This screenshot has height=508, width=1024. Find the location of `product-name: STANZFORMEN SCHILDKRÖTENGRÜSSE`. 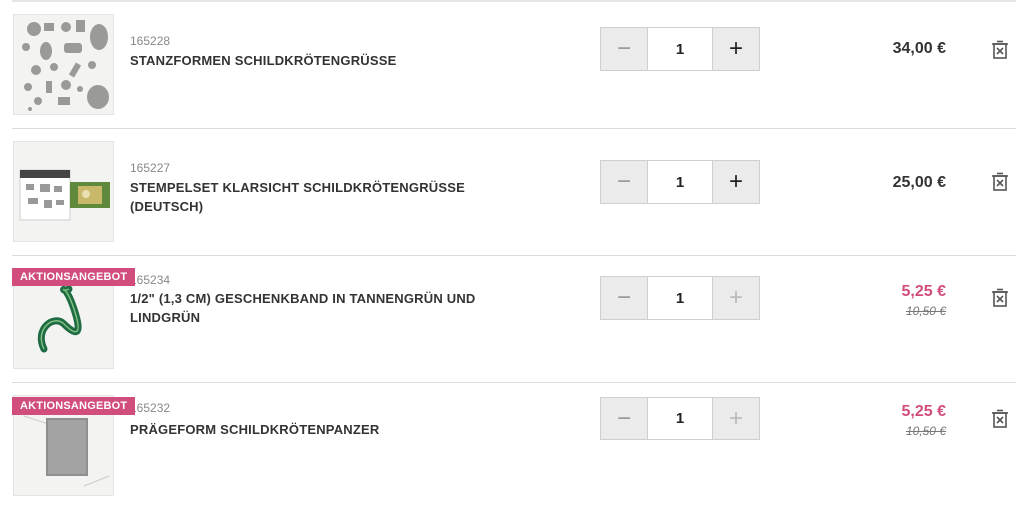

product-name: STANZFORMEN SCHILDKRÖTENGRÜSSE is located at coordinates (325, 60).